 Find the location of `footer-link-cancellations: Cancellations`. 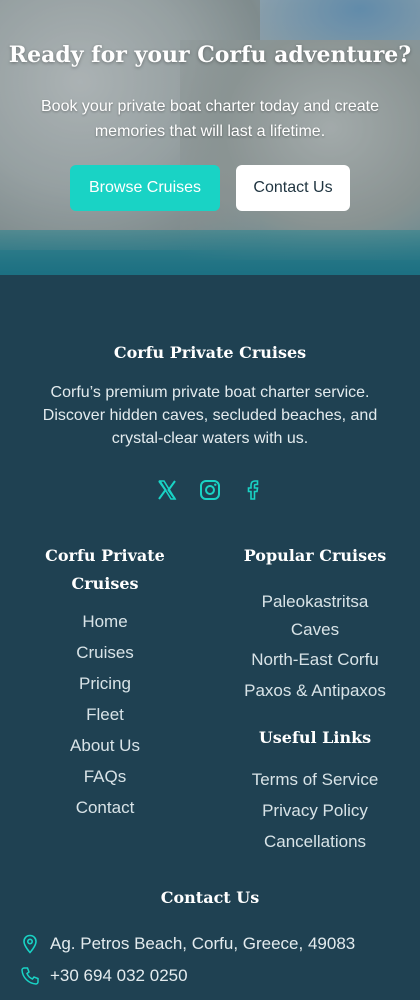

footer-link-cancellations: Cancellations is located at coordinates (315, 841).